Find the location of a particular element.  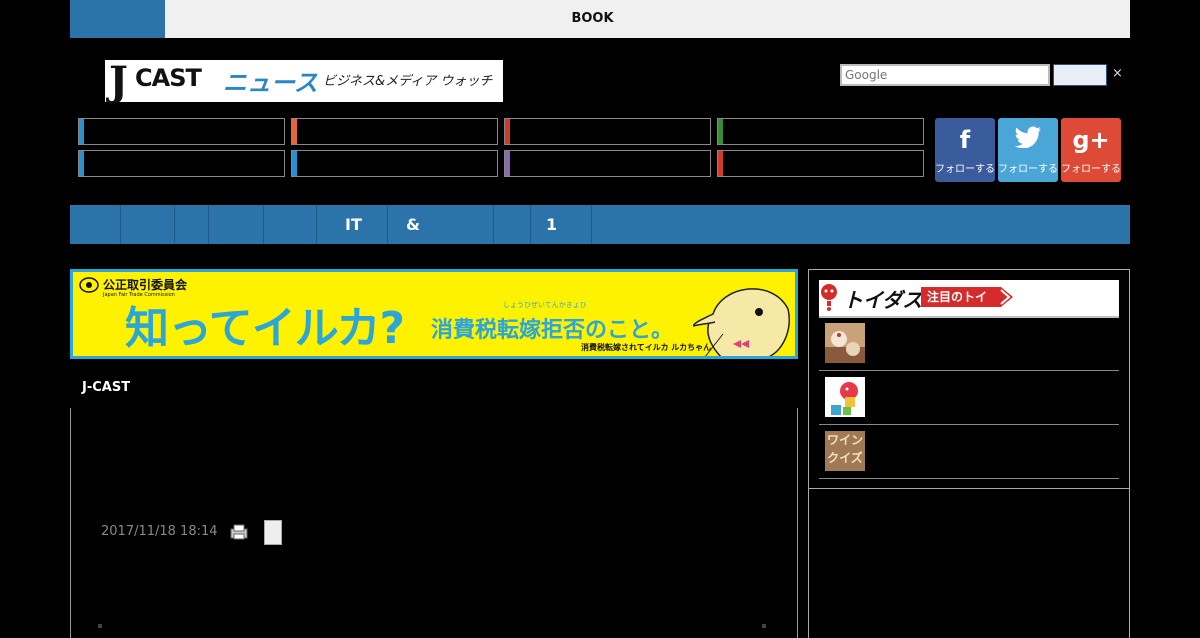

bookmark-button is located at coordinates (273, 532).